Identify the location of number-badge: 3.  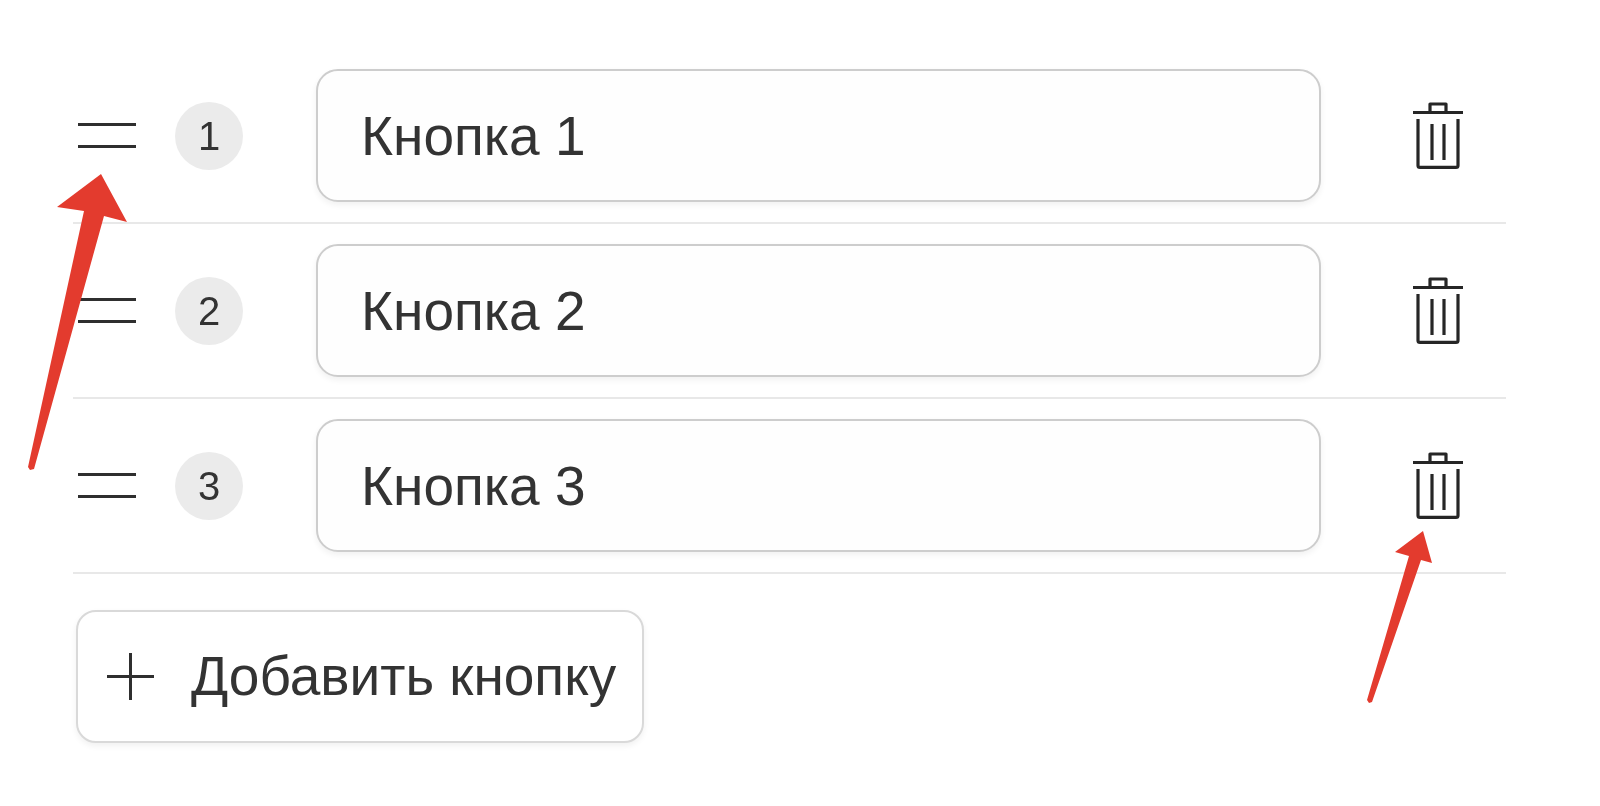
(209, 485).